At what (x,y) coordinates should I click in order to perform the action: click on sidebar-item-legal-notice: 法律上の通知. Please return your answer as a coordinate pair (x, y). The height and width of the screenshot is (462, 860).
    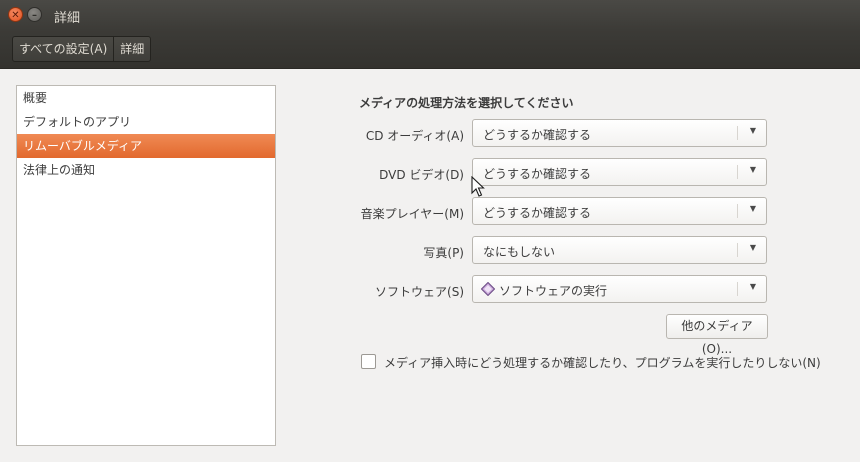
    Looking at the image, I should click on (146, 170).